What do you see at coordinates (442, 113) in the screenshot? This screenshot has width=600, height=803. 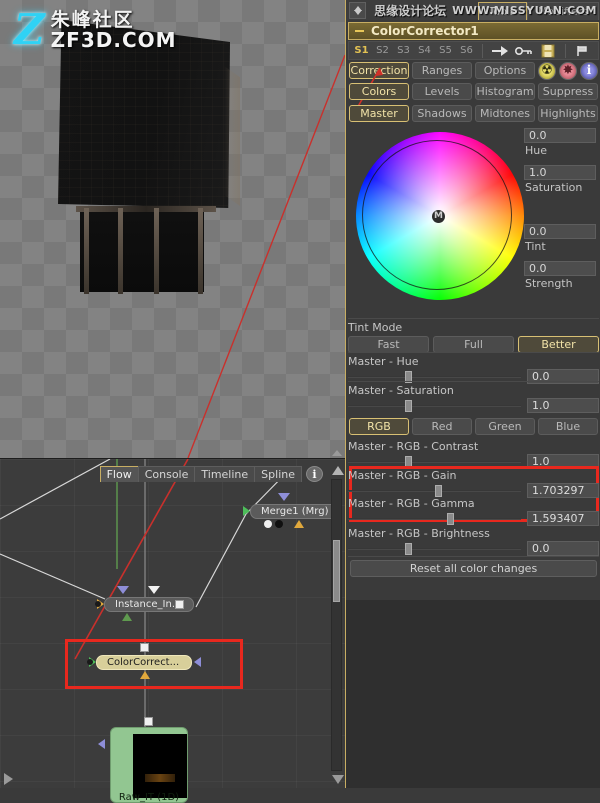 I see `tab-shadows: Shadows` at bounding box center [442, 113].